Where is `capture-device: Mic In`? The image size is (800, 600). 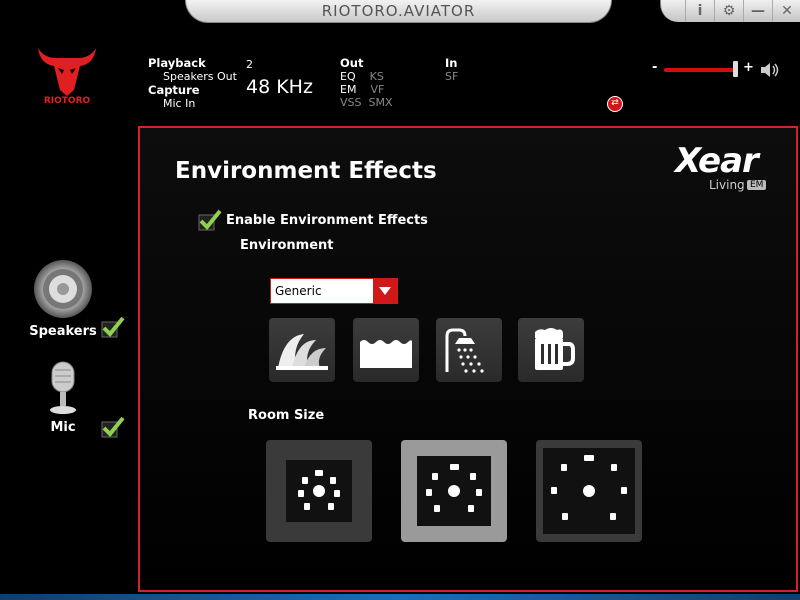 capture-device: Mic In is located at coordinates (179, 103).